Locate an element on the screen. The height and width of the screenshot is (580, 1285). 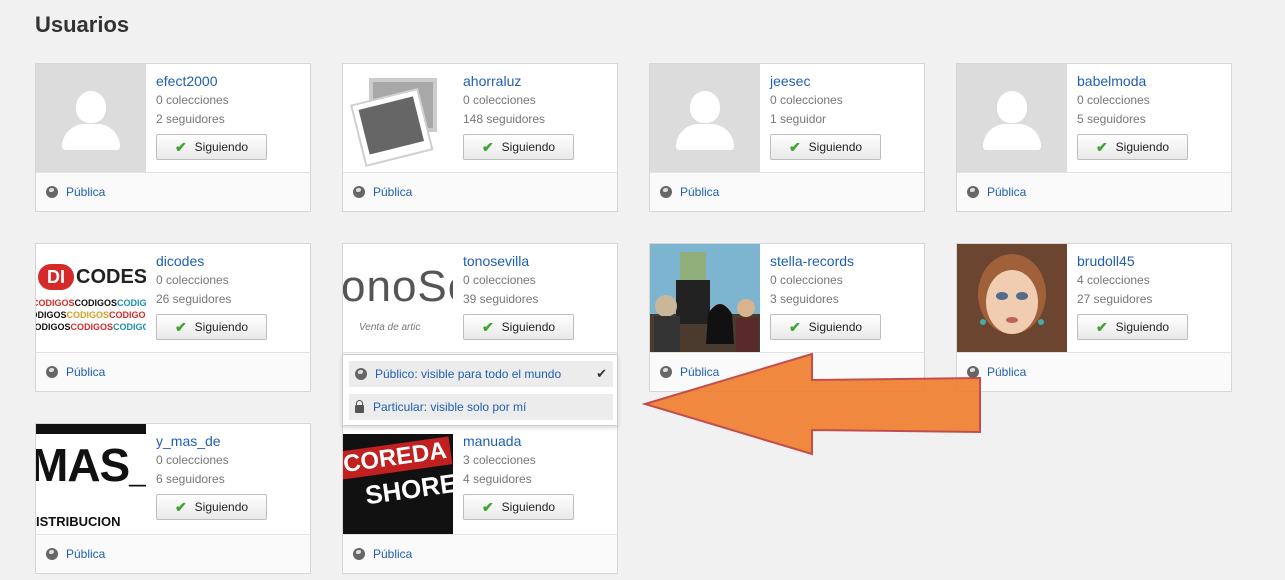
user-name-link: manuada is located at coordinates (499, 441).